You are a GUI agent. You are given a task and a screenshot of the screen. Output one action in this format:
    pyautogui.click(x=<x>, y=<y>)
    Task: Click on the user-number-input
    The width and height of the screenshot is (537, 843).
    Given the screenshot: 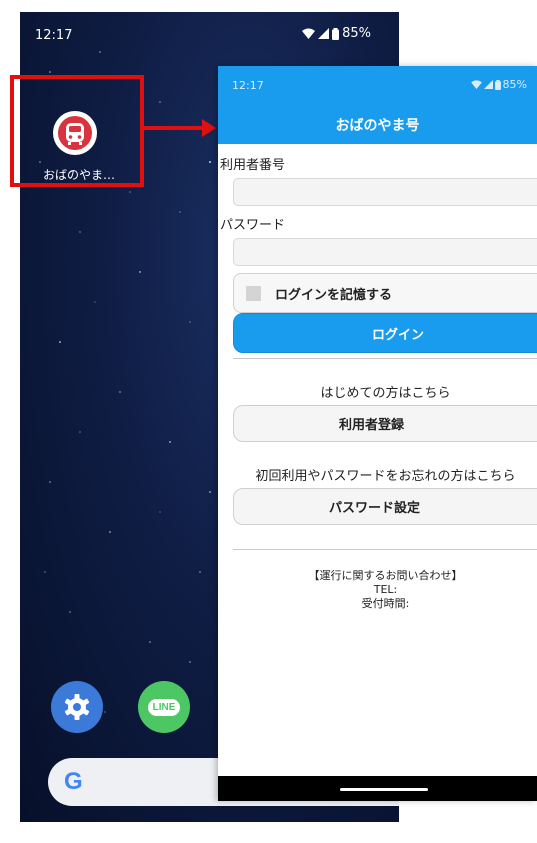 What is the action you would take?
    pyautogui.click(x=385, y=192)
    